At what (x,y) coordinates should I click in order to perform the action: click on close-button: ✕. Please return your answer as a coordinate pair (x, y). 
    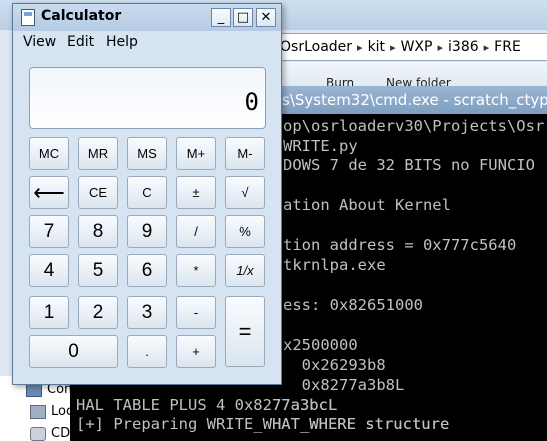
    Looking at the image, I should click on (266, 17).